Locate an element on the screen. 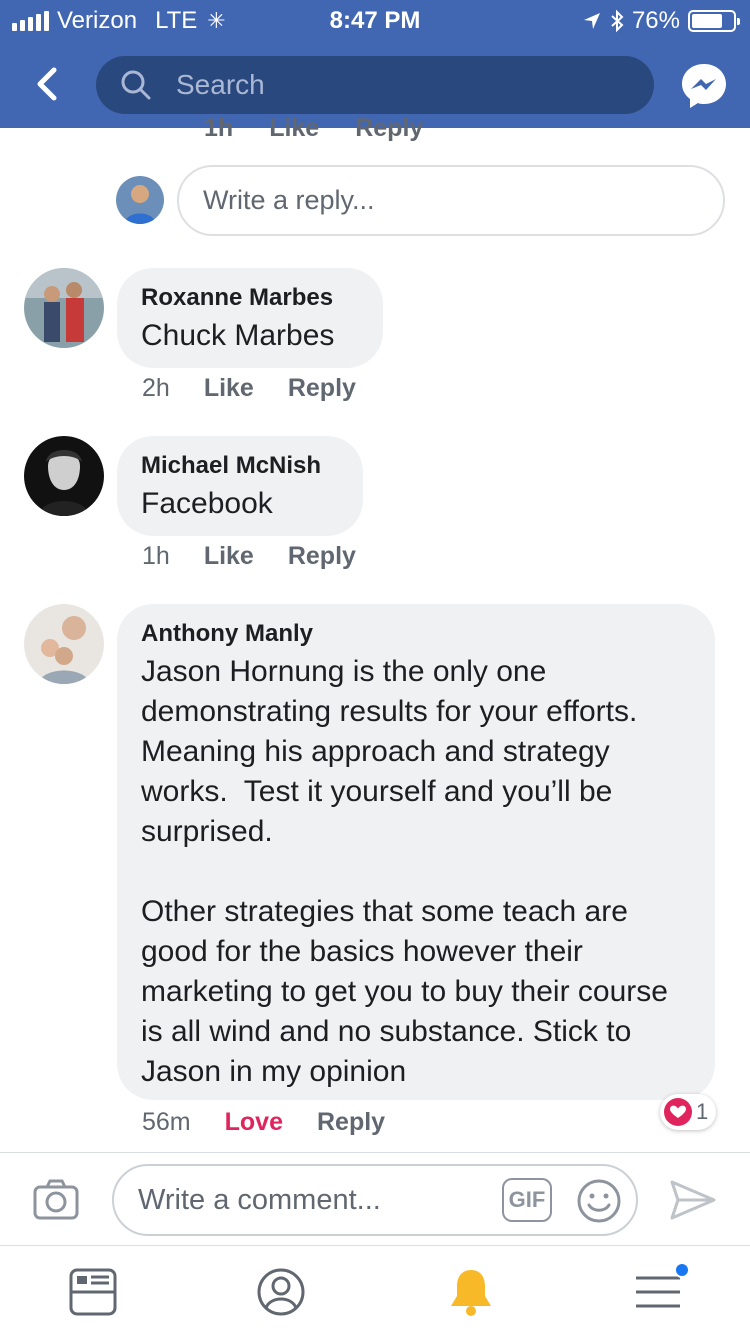 The width and height of the screenshot is (750, 1334). previous-comment-actions: 1h Like Reply is located at coordinates (313, 128).